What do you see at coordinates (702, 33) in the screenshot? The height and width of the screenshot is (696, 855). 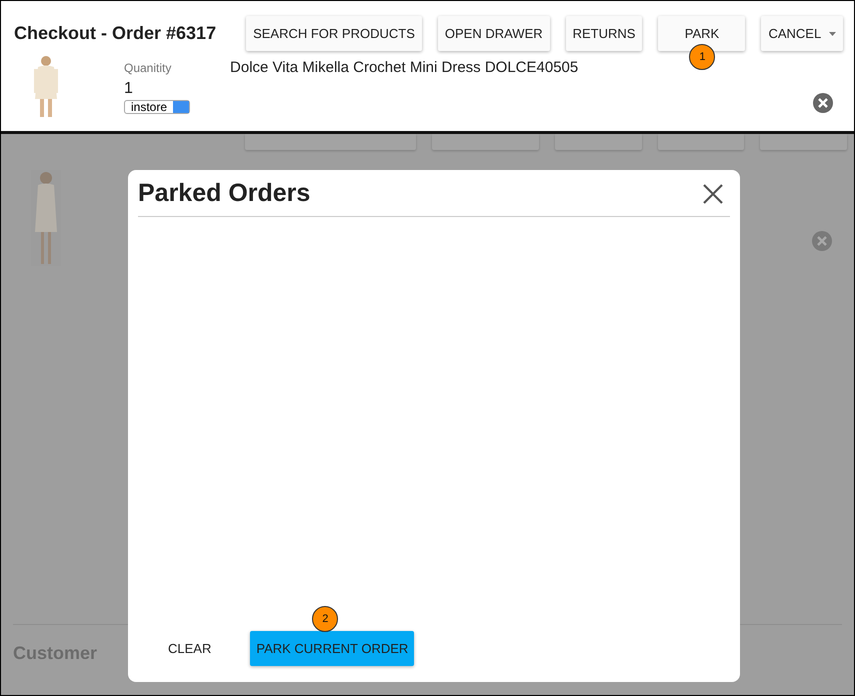 I see `toolbar-button: PARK` at bounding box center [702, 33].